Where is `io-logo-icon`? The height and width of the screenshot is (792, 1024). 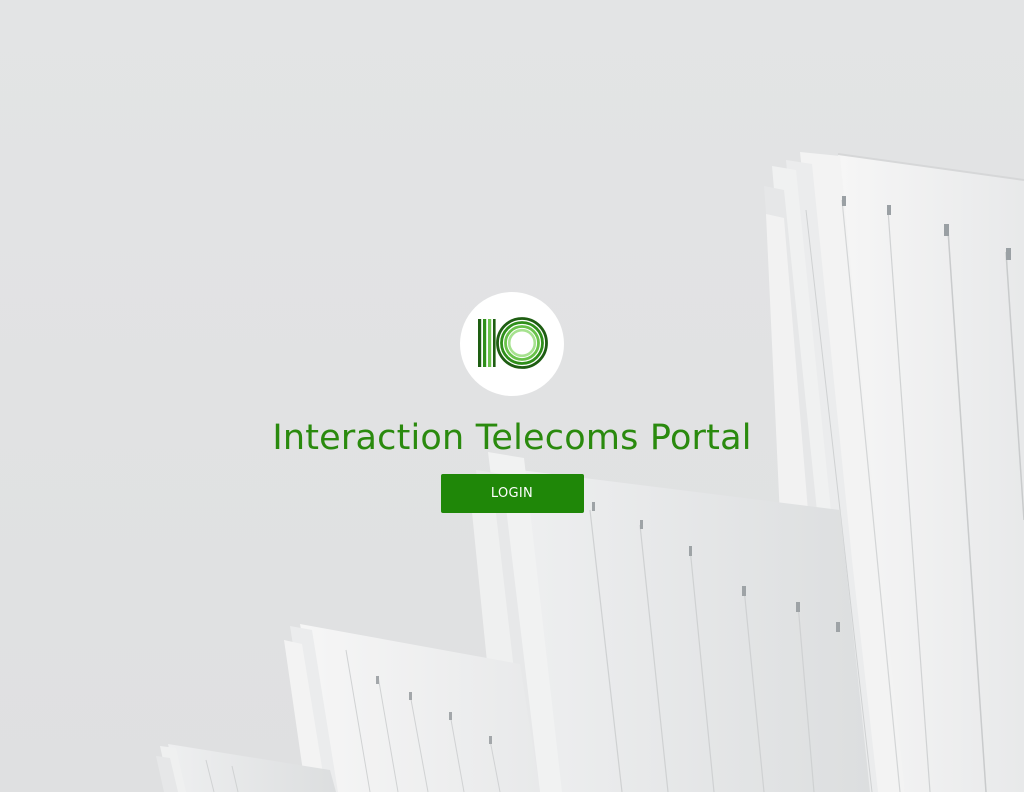
io-logo-icon is located at coordinates (513, 343).